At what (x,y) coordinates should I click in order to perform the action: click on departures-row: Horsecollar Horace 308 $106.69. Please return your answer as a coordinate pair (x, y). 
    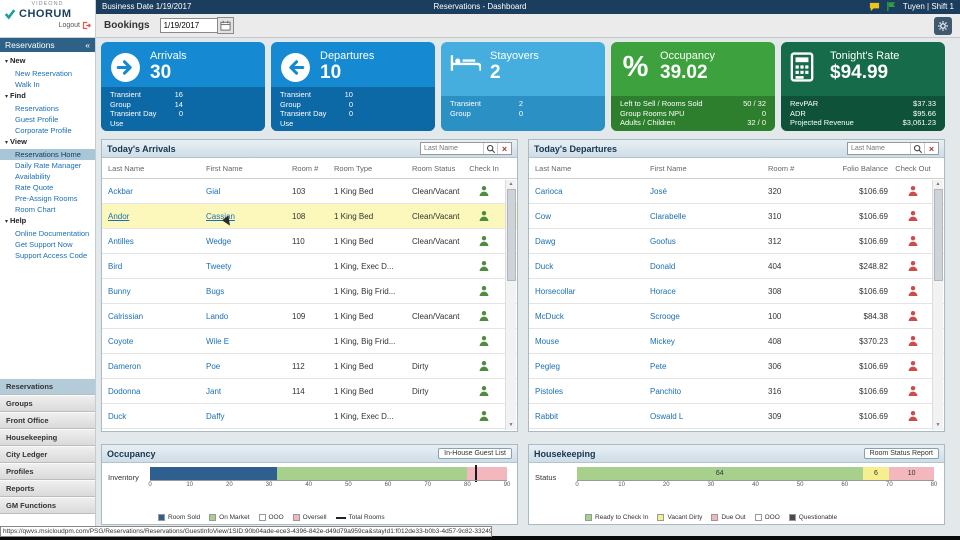
    Looking at the image, I should click on (736, 291).